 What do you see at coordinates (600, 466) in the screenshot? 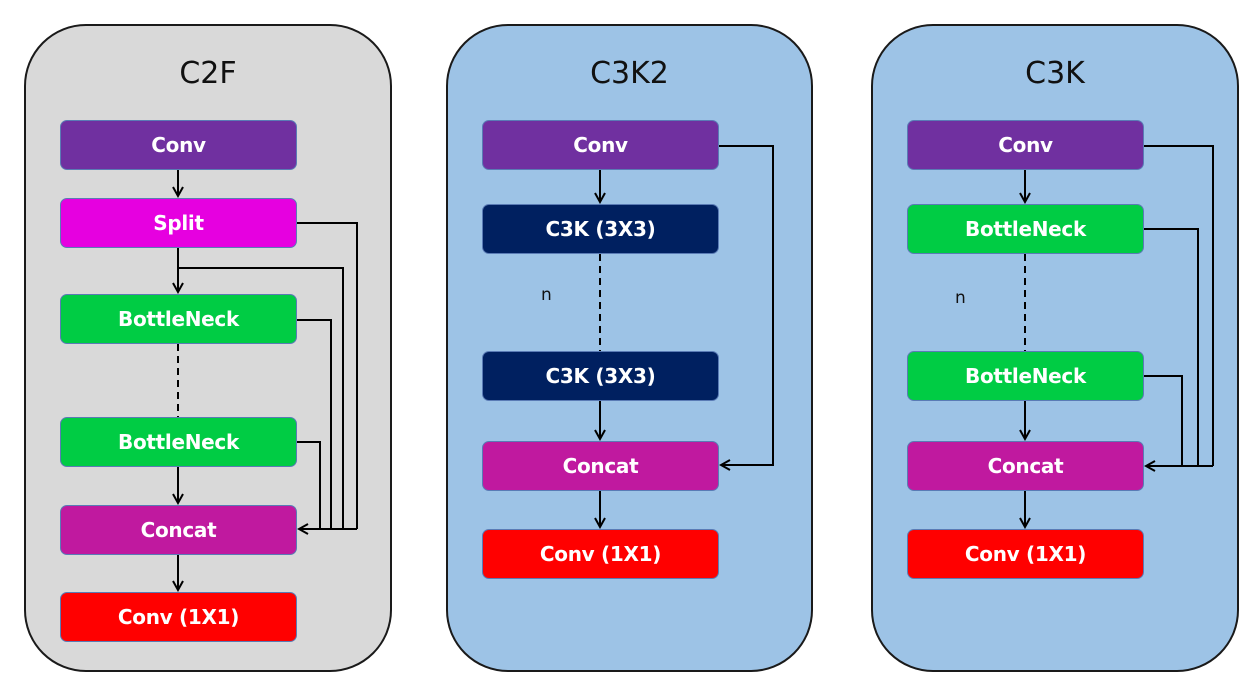
I see `c3k2-concat-block: Concat` at bounding box center [600, 466].